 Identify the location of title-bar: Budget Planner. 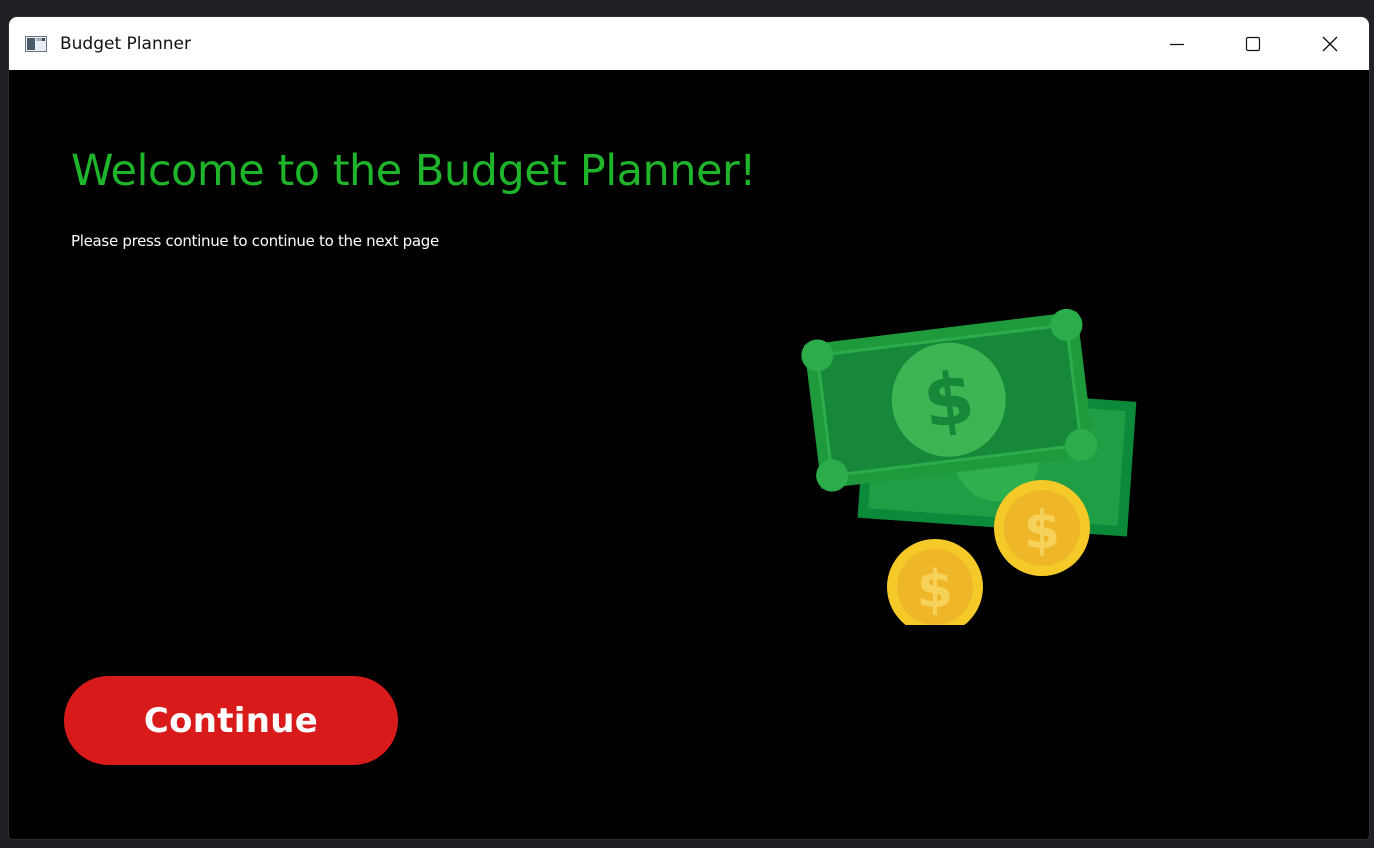
(689, 43).